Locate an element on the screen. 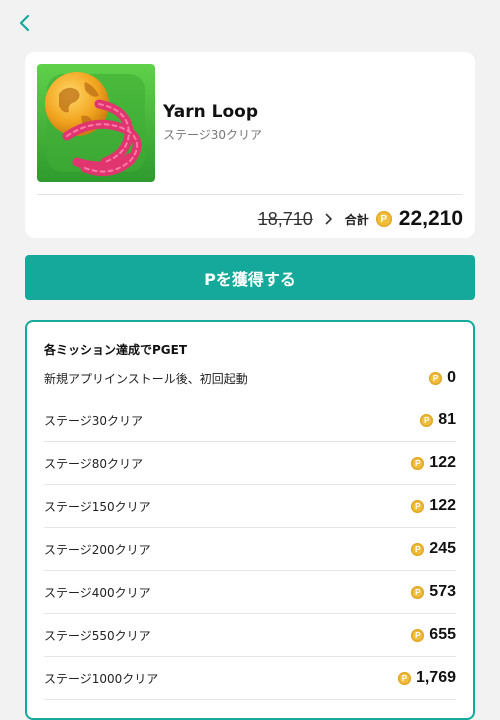 The width and height of the screenshot is (500, 720). mission-reward: P 573 is located at coordinates (433, 592).